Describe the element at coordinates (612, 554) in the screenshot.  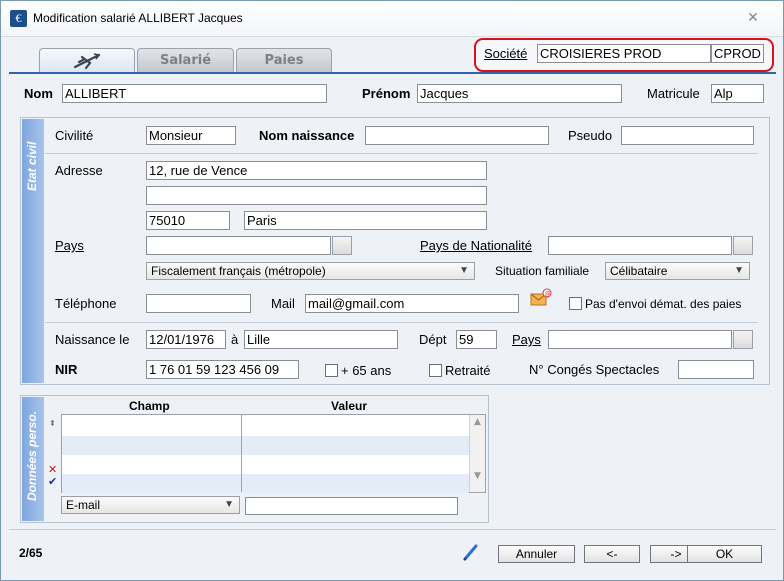
I see `previous-button: <-` at that location.